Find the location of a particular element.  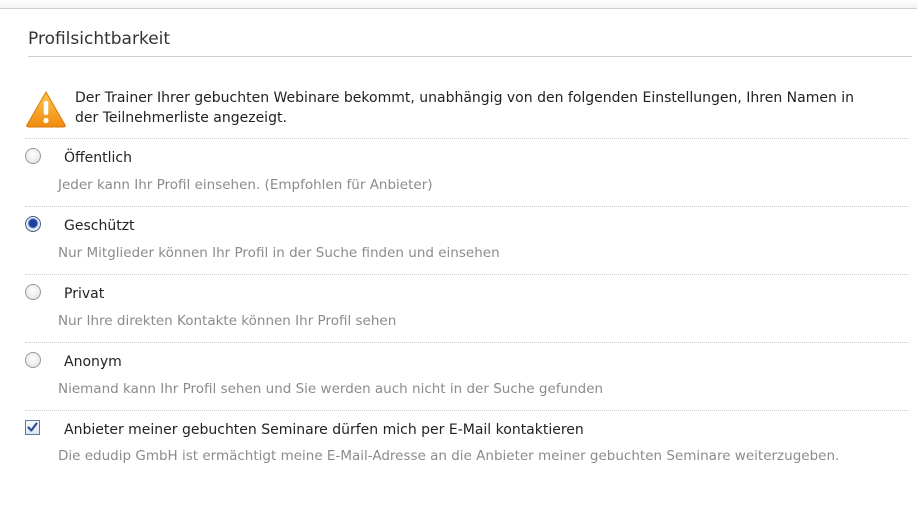

option-label: Privat is located at coordinates (84, 294).